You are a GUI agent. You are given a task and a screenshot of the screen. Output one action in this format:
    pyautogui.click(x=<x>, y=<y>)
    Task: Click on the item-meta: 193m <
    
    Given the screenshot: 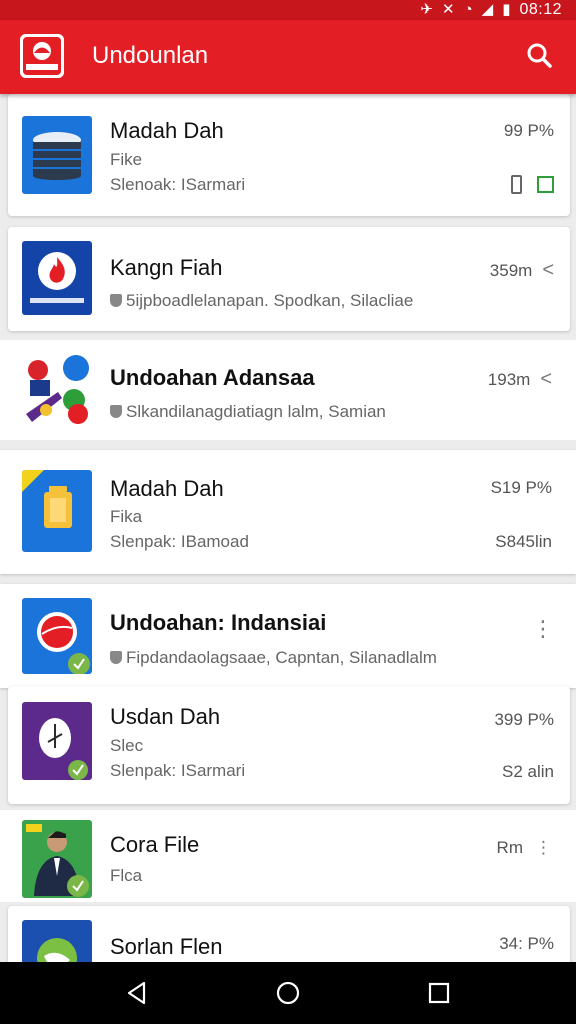 What is the action you would take?
    pyautogui.click(x=520, y=379)
    